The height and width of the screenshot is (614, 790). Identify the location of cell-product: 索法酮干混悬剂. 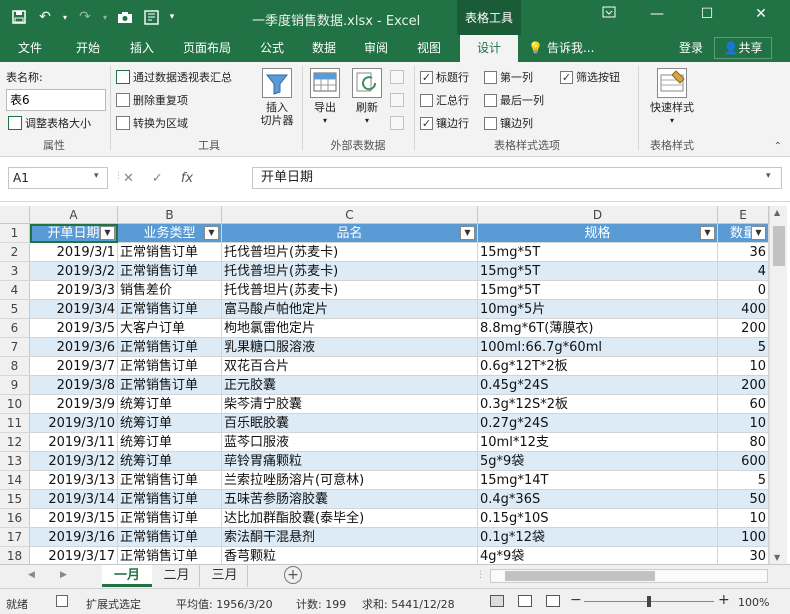
(350, 537).